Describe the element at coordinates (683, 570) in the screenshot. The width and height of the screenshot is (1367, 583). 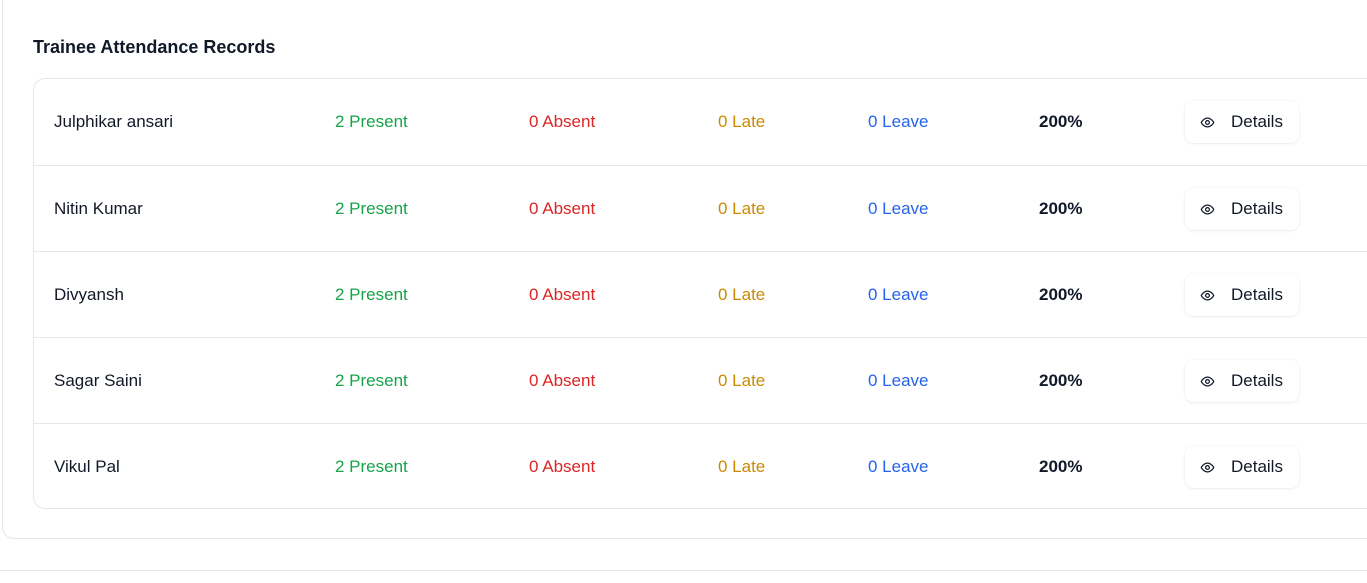
I see `divider` at that location.